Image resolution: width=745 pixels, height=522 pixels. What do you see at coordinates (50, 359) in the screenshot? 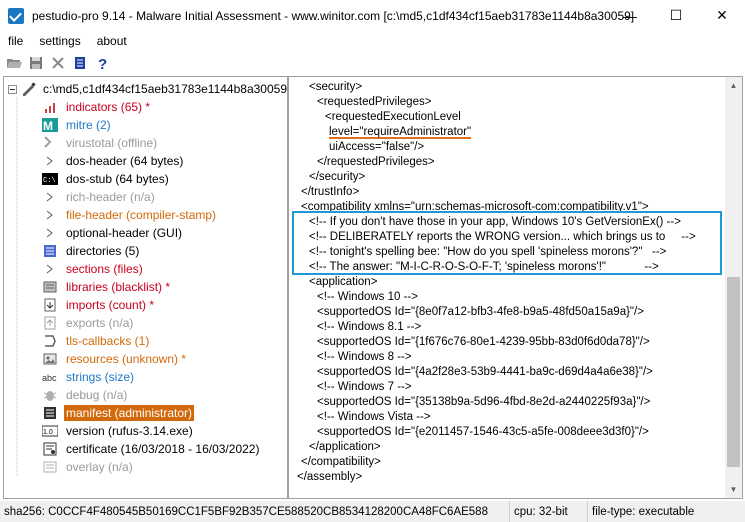
I see `resources-icon` at bounding box center [50, 359].